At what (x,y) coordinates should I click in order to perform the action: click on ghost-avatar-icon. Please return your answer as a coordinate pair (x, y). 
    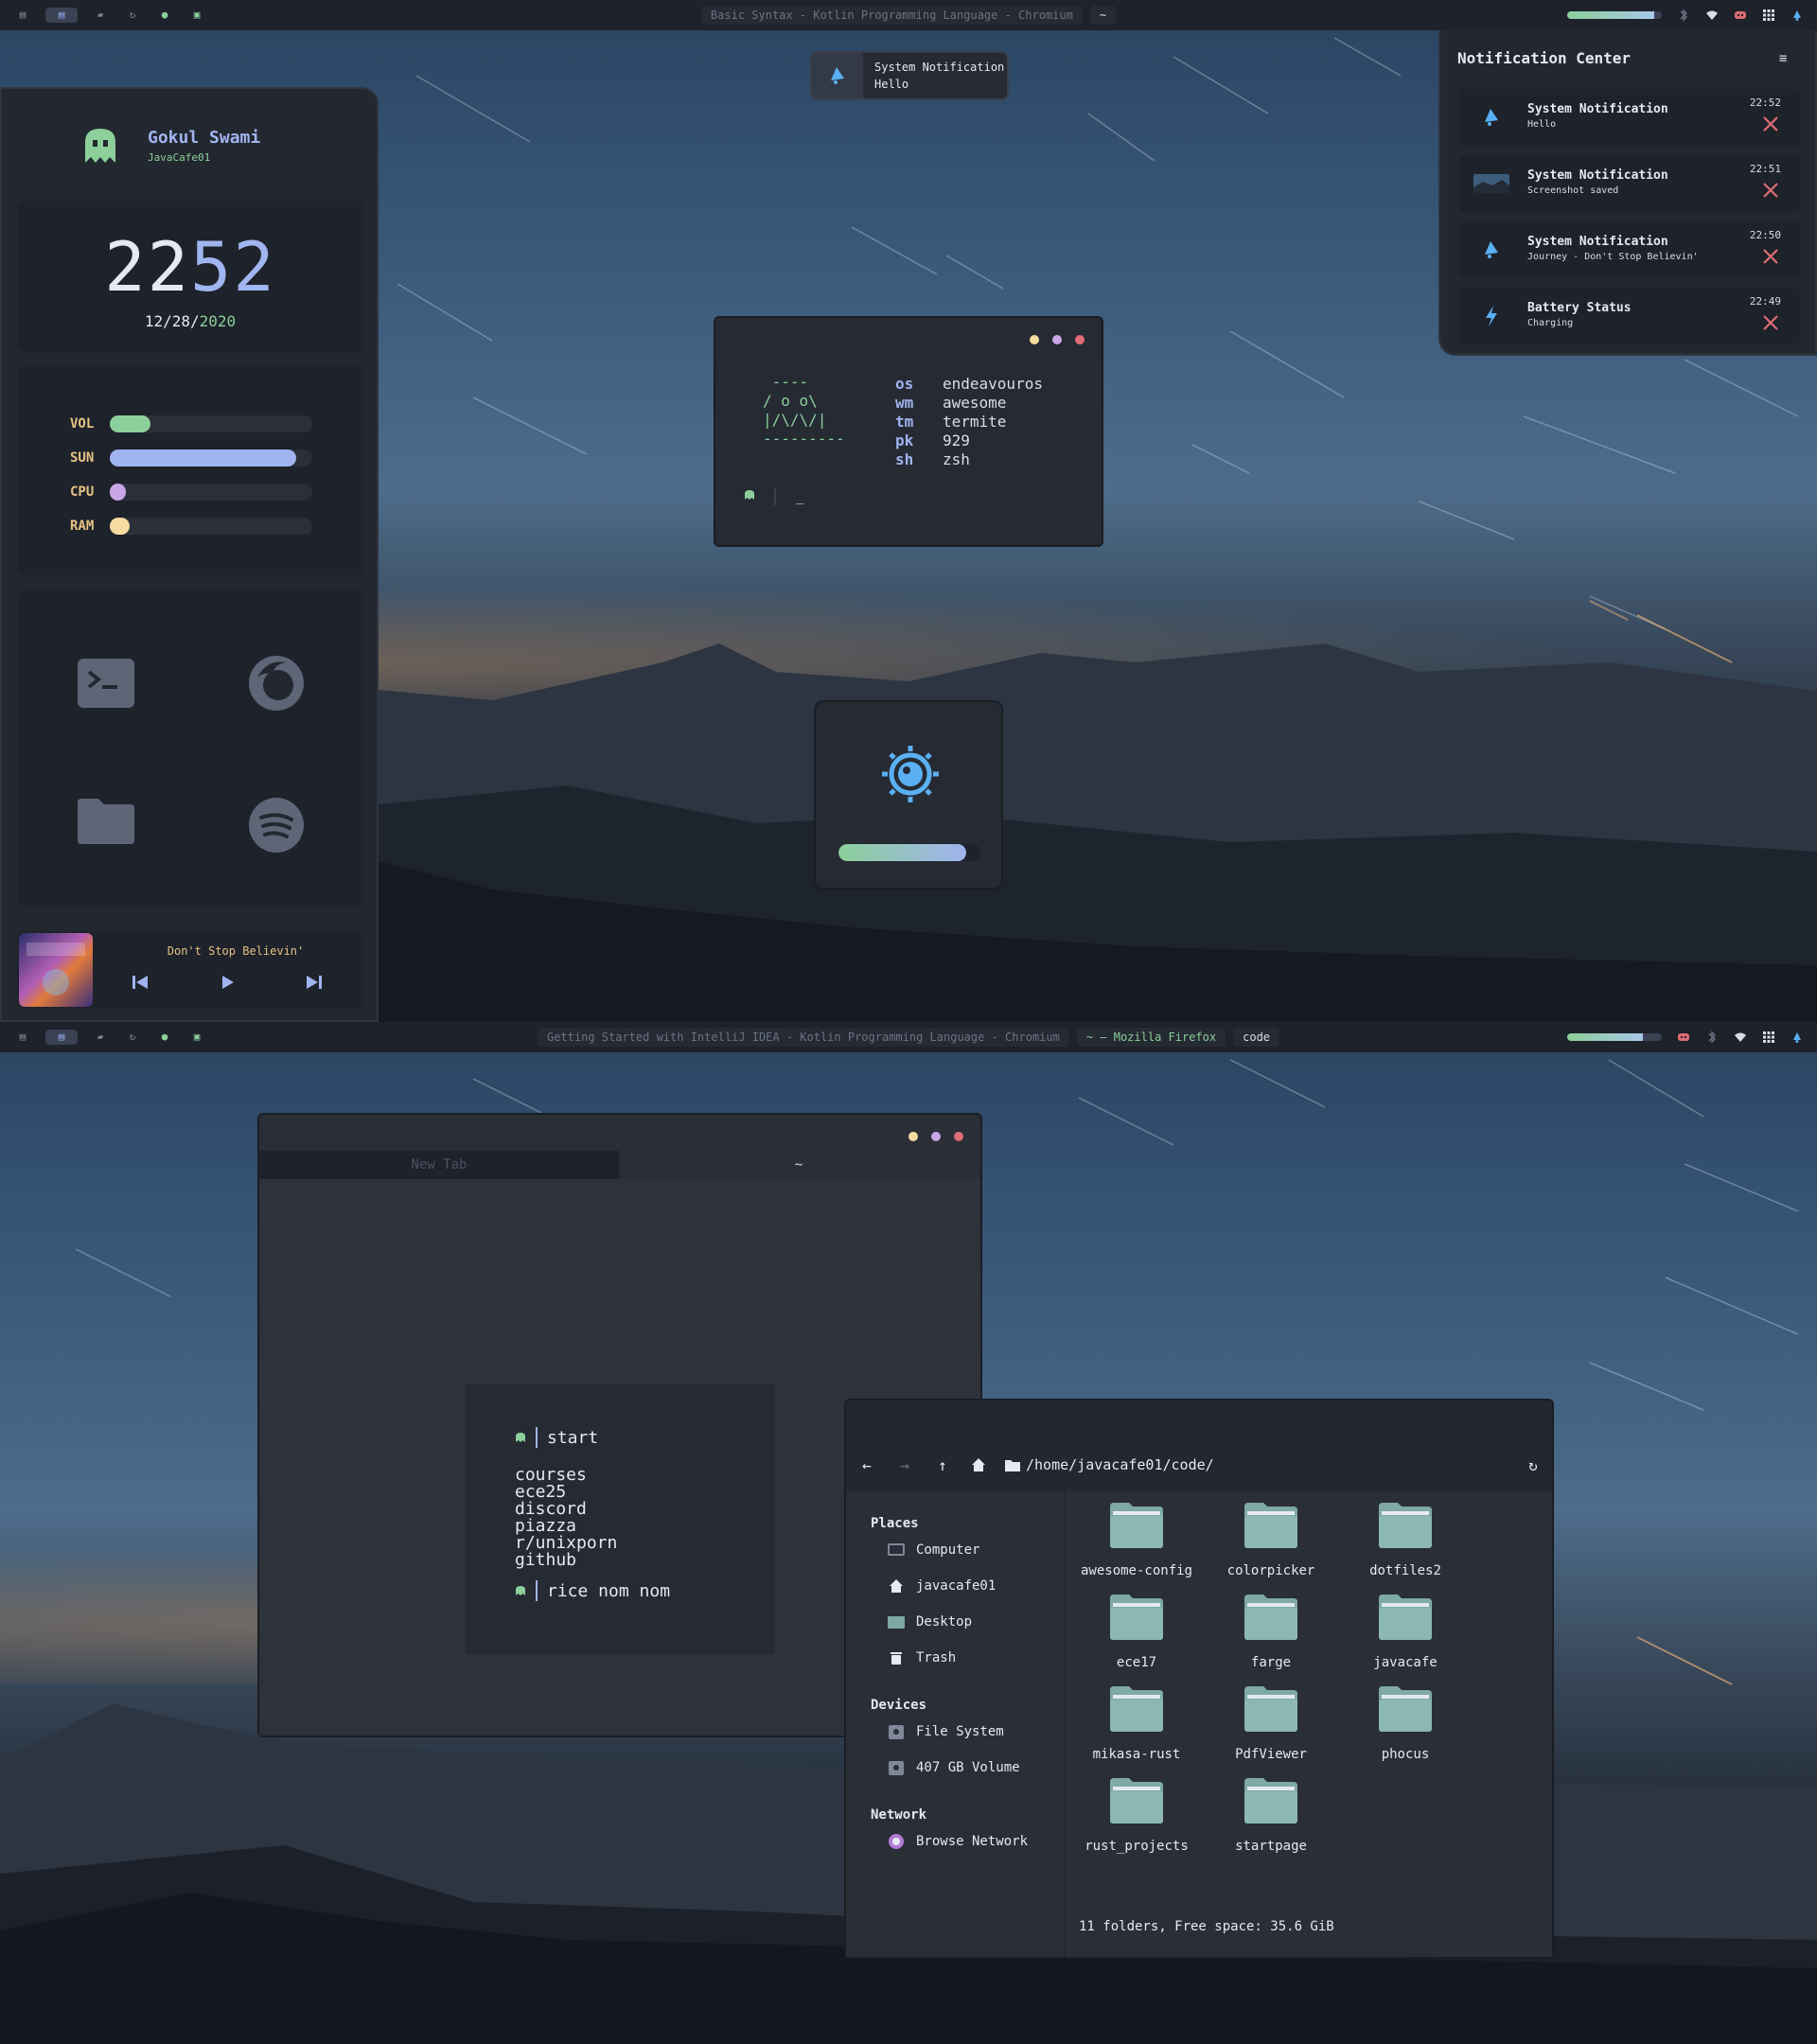
    Looking at the image, I should click on (100, 146).